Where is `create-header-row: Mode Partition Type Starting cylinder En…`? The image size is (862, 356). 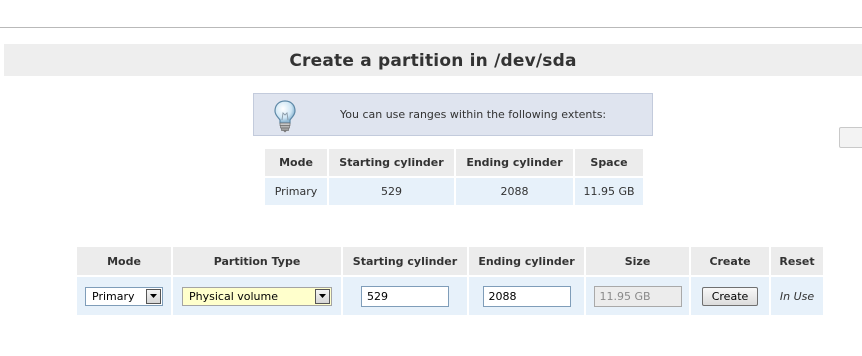
create-header-row: Mode Partition Type Starting cylinder En… is located at coordinates (450, 261).